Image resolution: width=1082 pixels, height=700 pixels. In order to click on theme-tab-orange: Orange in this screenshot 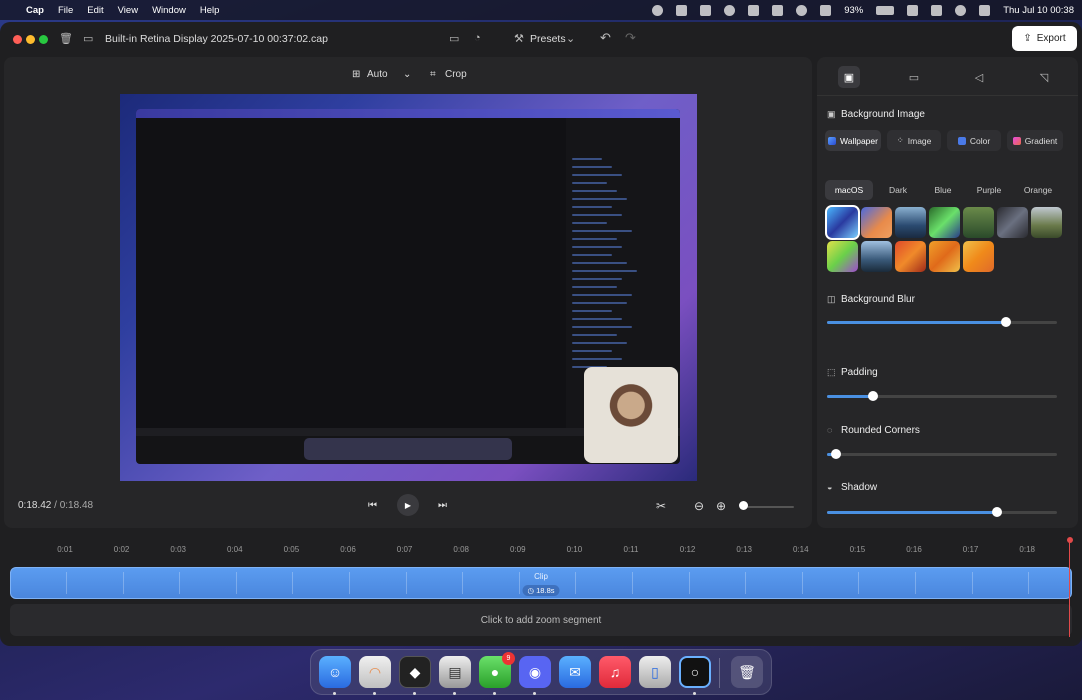, I will do `click(1038, 190)`.